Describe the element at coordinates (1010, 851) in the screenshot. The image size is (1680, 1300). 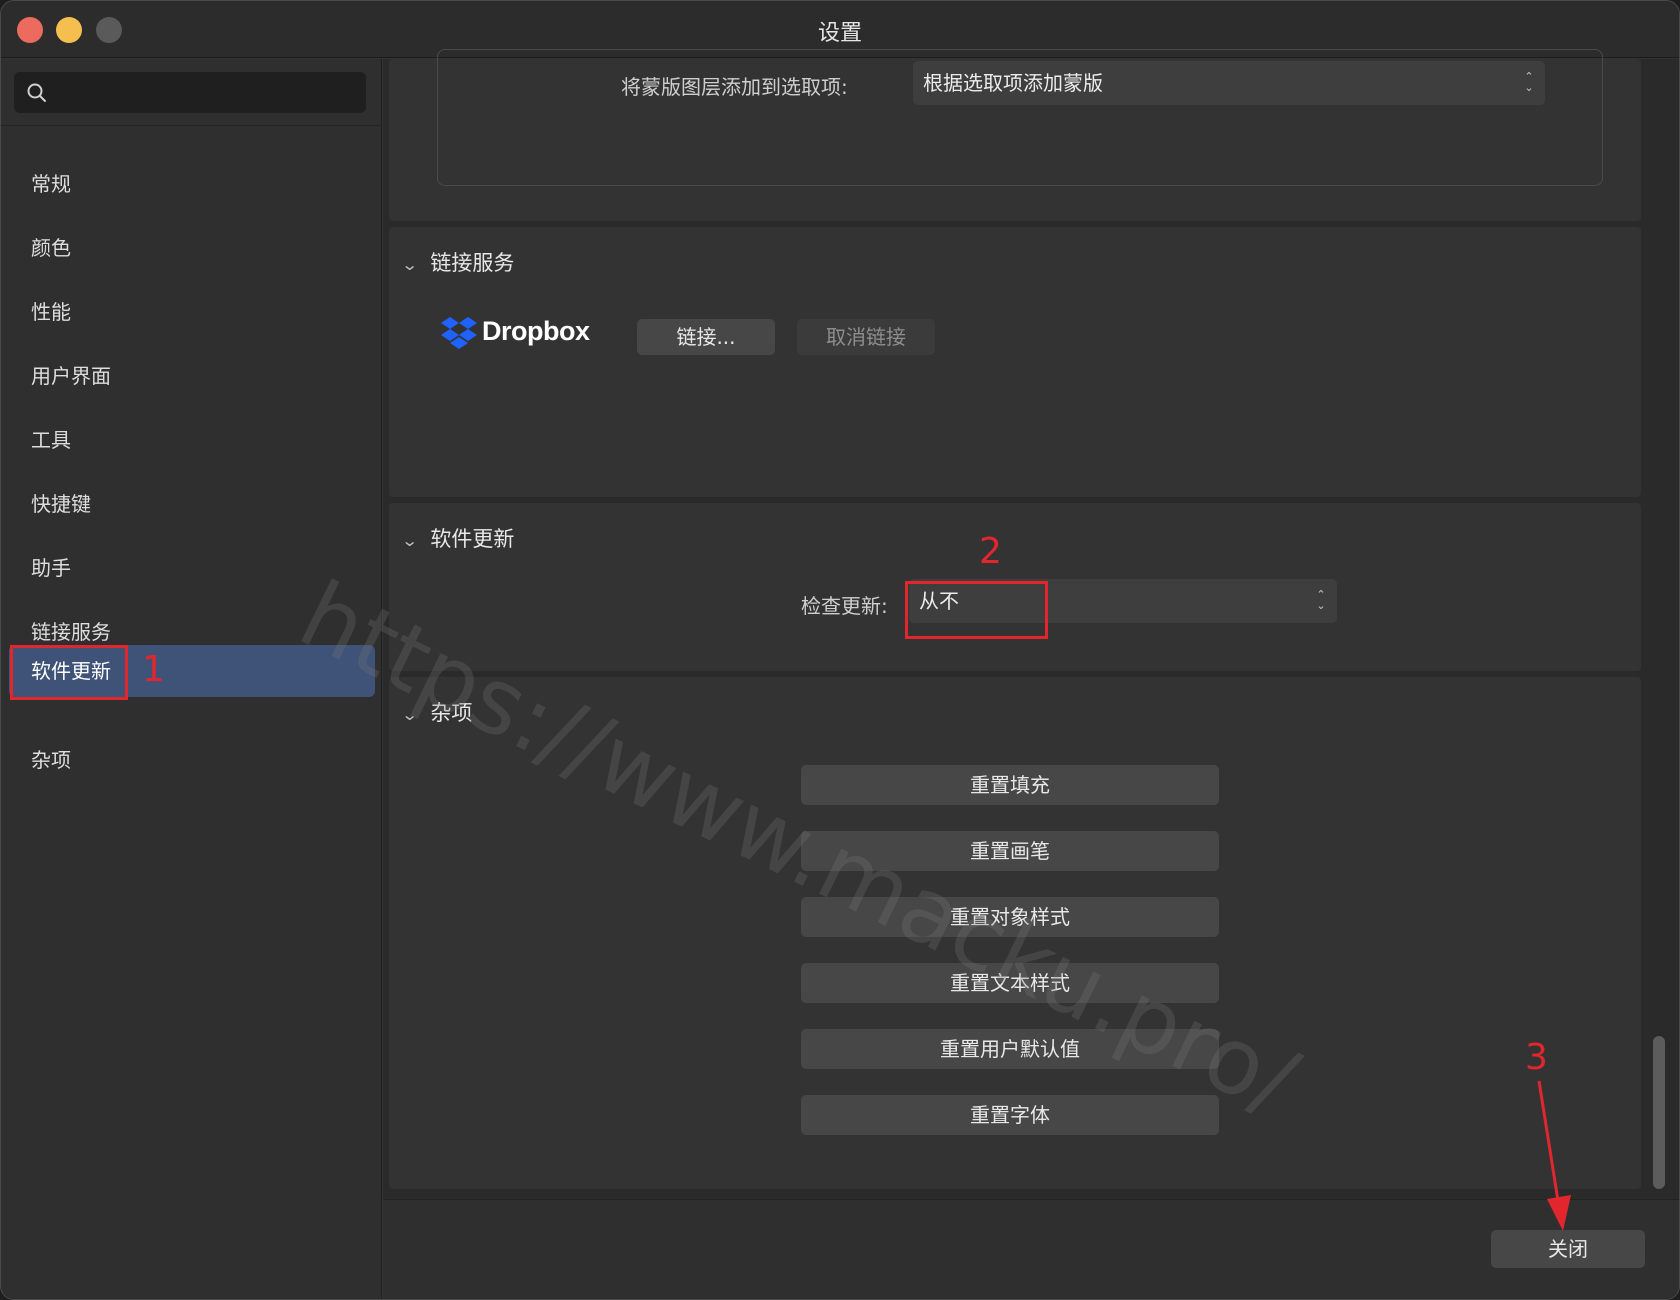
I see `reset-brush-button: 重置画笔` at that location.